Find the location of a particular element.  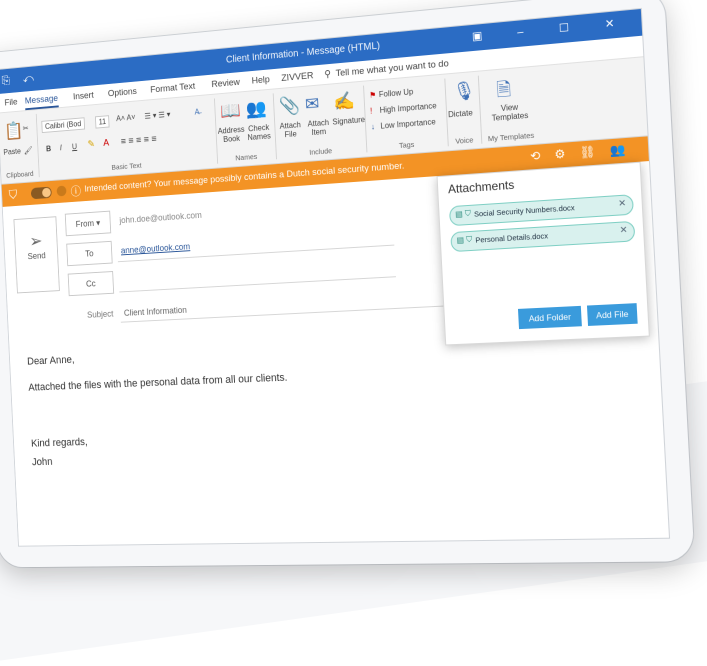

tab-zivver: ZIVVER is located at coordinates (297, 77).